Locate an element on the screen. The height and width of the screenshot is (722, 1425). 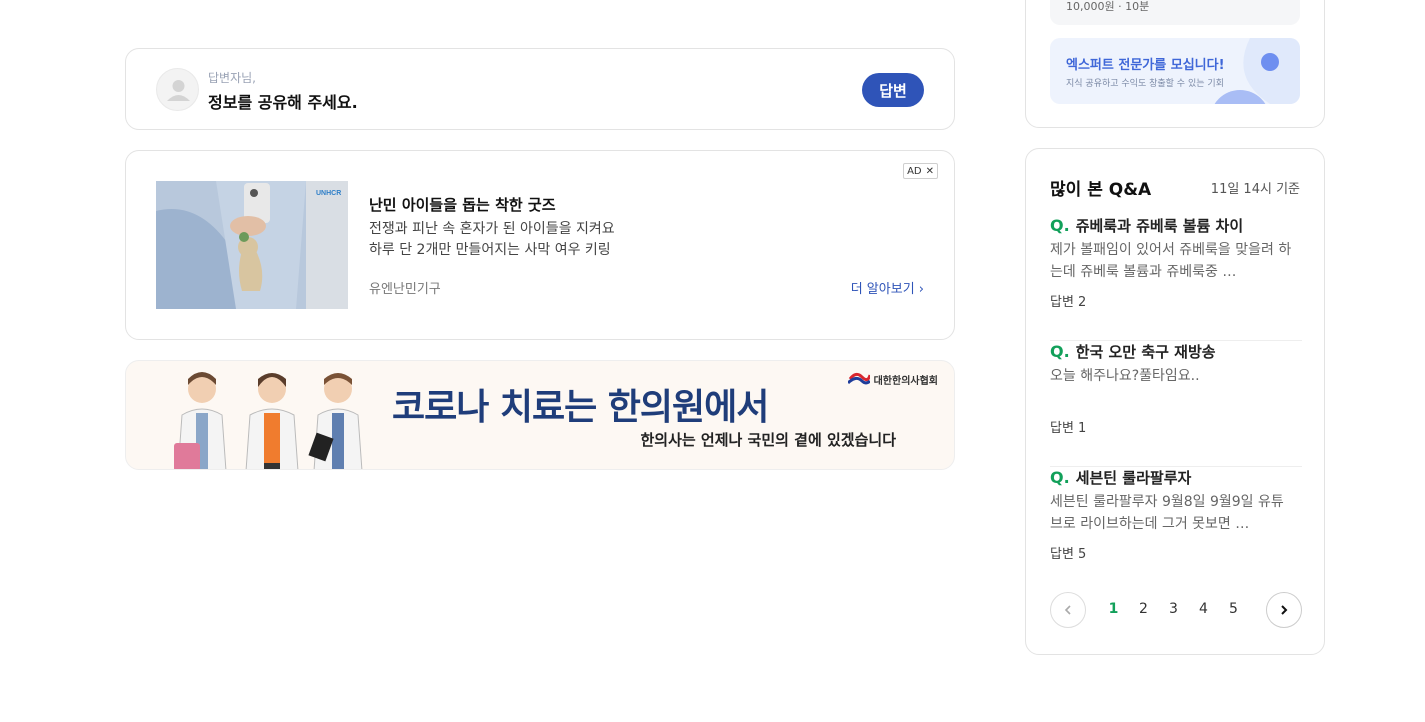
banner-logo: 대한한의사협회 is located at coordinates (892, 379).